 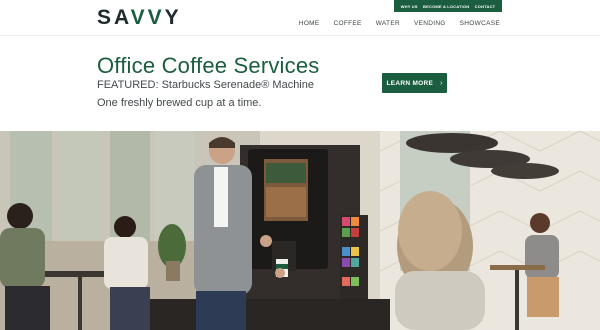 I want to click on learn-more-button: LEARN MORE ›, so click(x=414, y=83).